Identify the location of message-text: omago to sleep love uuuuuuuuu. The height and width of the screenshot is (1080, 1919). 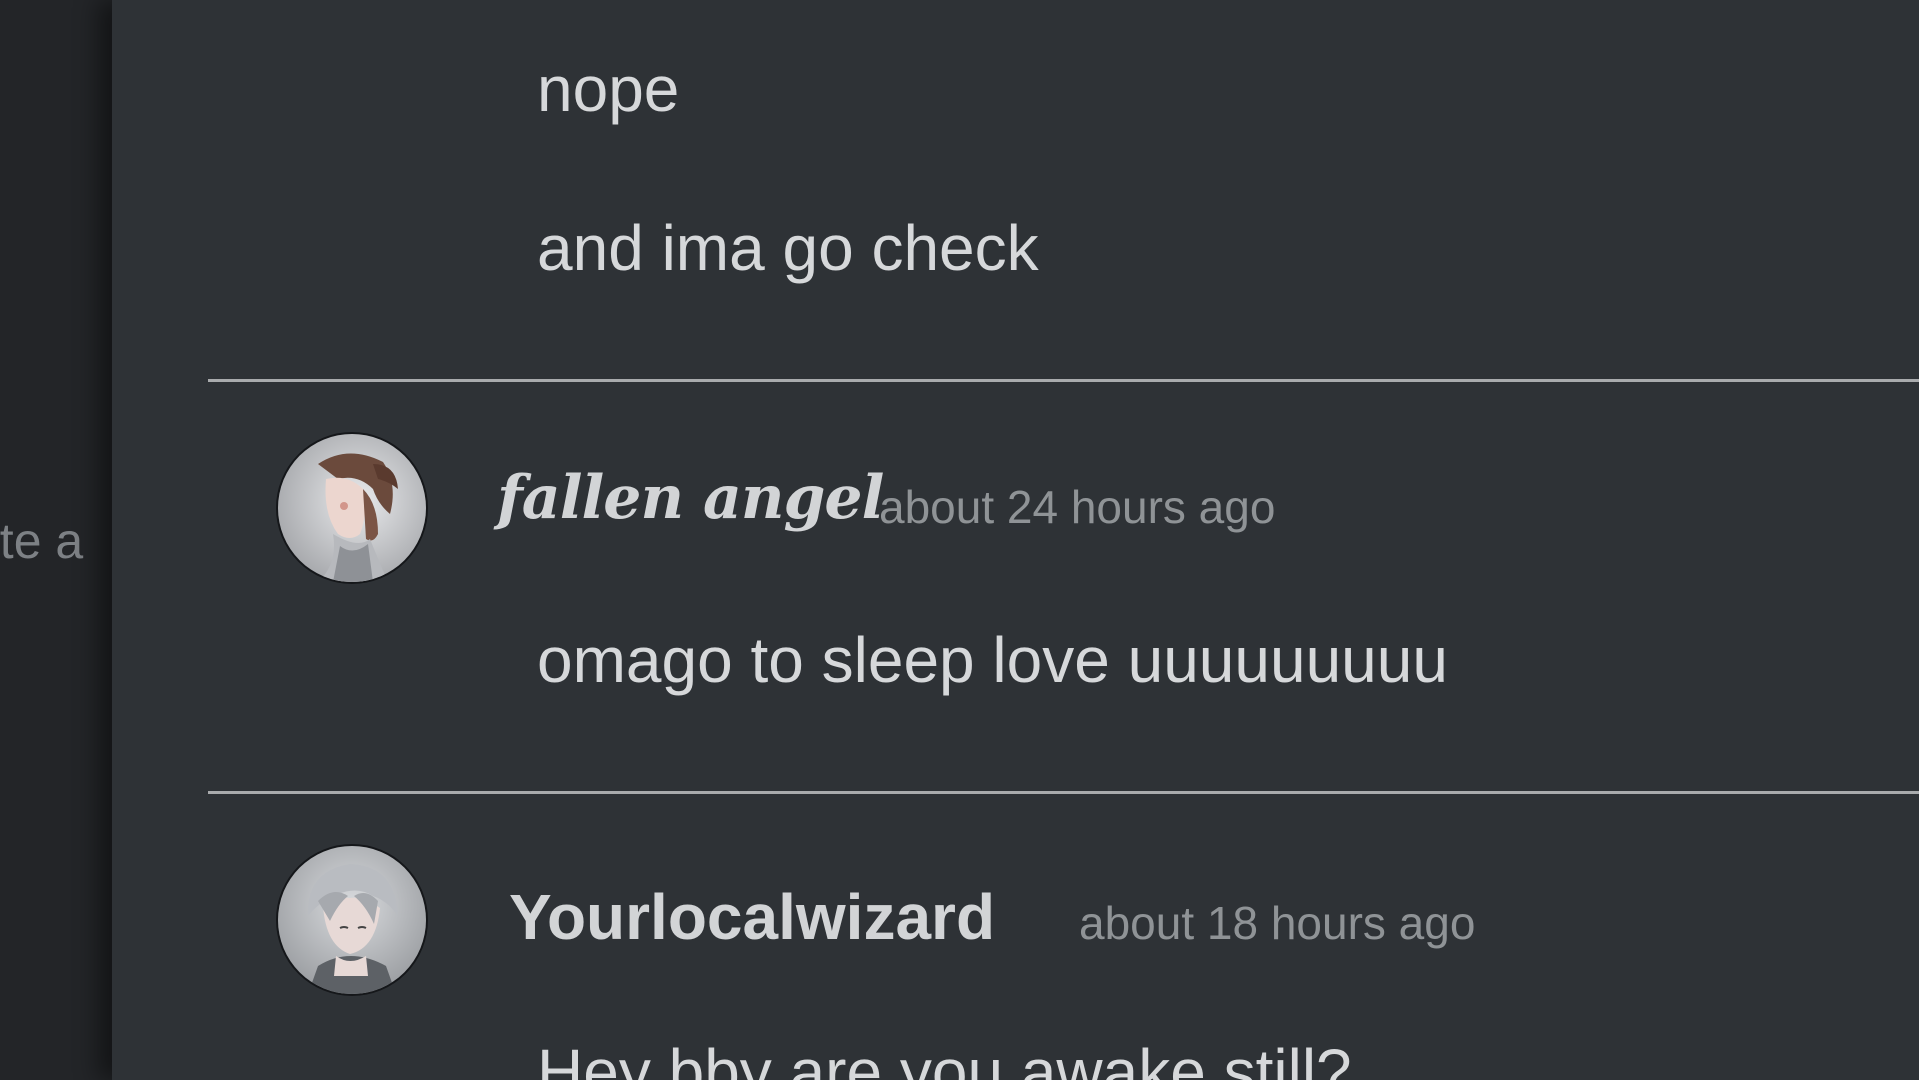
(992, 660).